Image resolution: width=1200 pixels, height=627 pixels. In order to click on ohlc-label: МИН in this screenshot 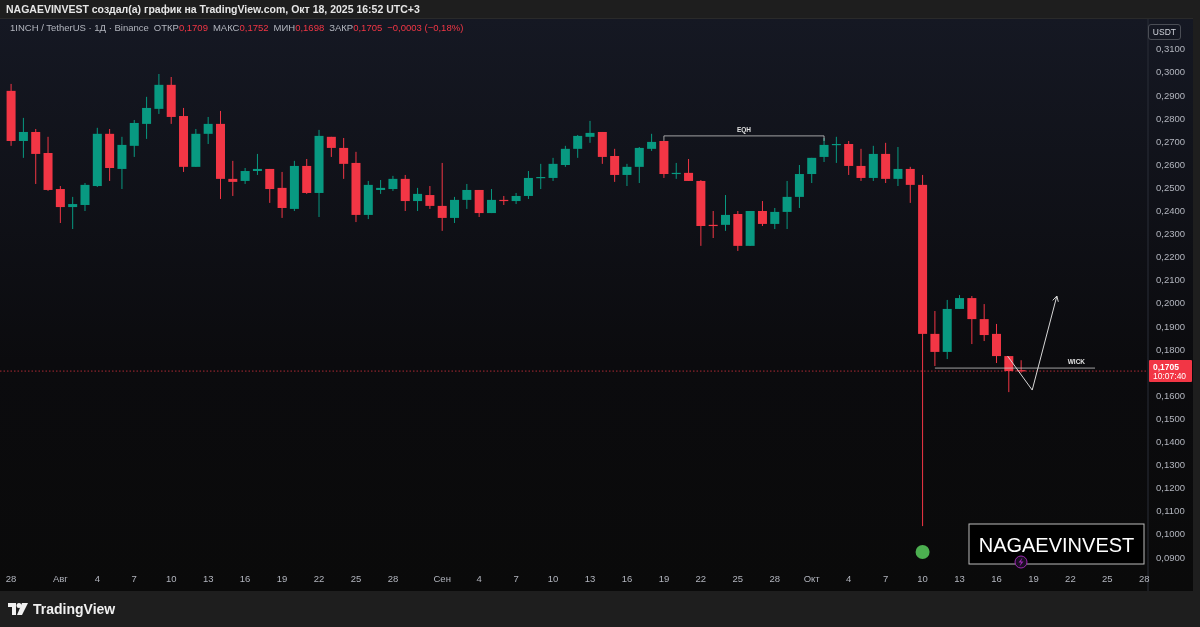, I will do `click(284, 27)`.